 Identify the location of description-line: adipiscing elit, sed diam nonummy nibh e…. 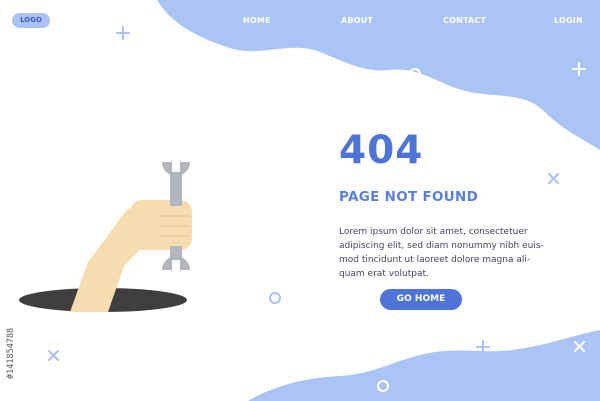
(441, 246).